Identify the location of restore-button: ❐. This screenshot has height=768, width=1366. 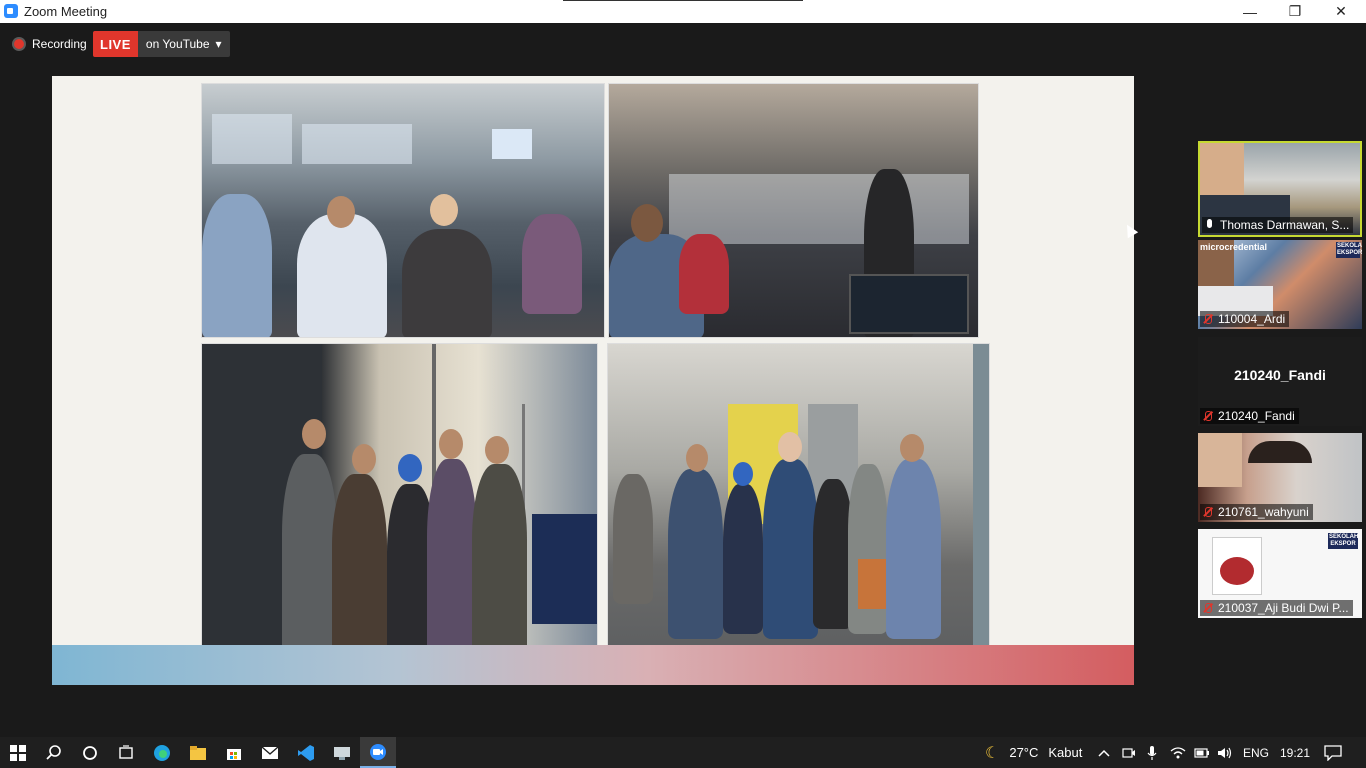
(1295, 11).